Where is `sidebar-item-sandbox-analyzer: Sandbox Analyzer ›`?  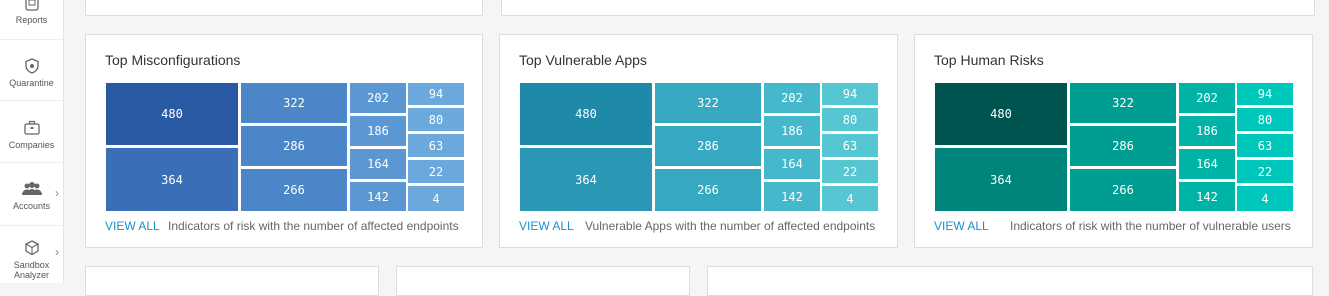 sidebar-item-sandbox-analyzer: Sandbox Analyzer › is located at coordinates (31, 259).